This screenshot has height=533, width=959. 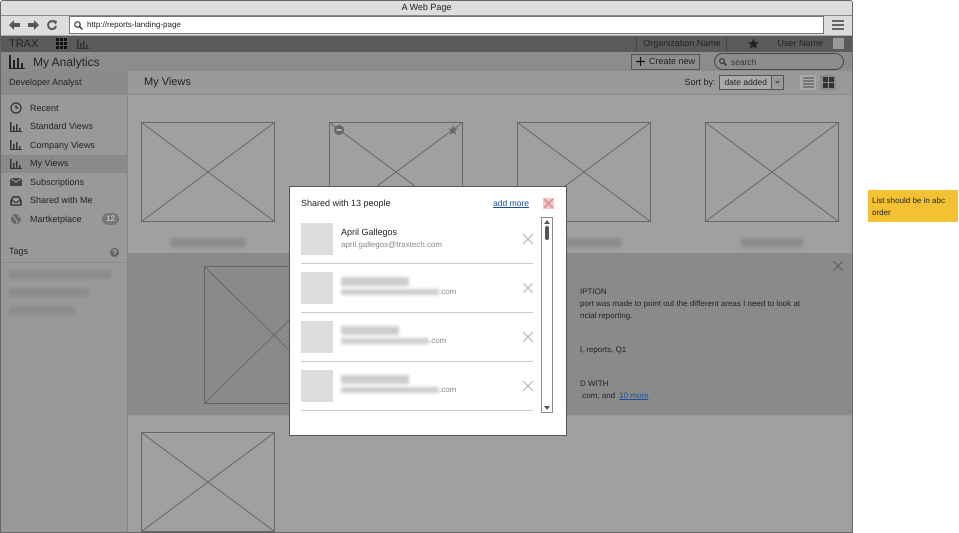 I want to click on inbox-icon, so click(x=16, y=200).